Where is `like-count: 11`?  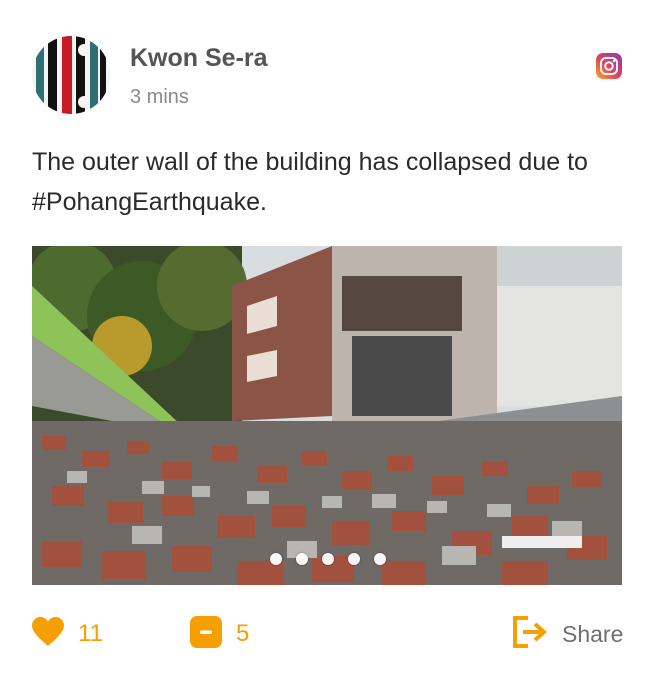 like-count: 11 is located at coordinates (90, 633).